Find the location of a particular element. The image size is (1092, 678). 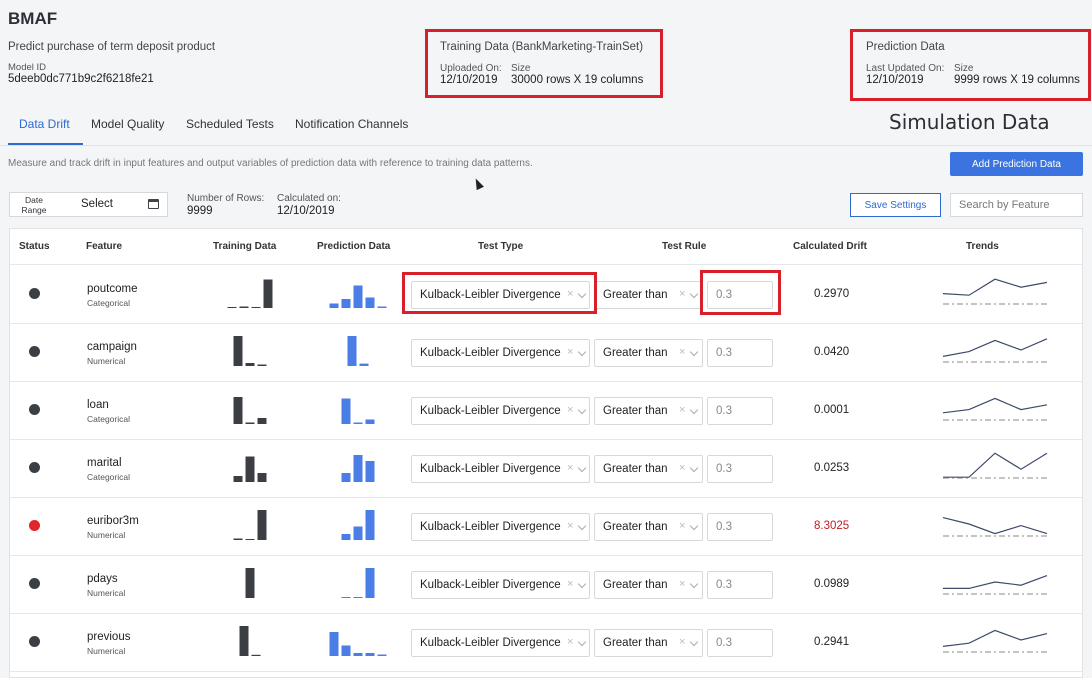

calculated-drift-value: 0.0001 is located at coordinates (832, 410).